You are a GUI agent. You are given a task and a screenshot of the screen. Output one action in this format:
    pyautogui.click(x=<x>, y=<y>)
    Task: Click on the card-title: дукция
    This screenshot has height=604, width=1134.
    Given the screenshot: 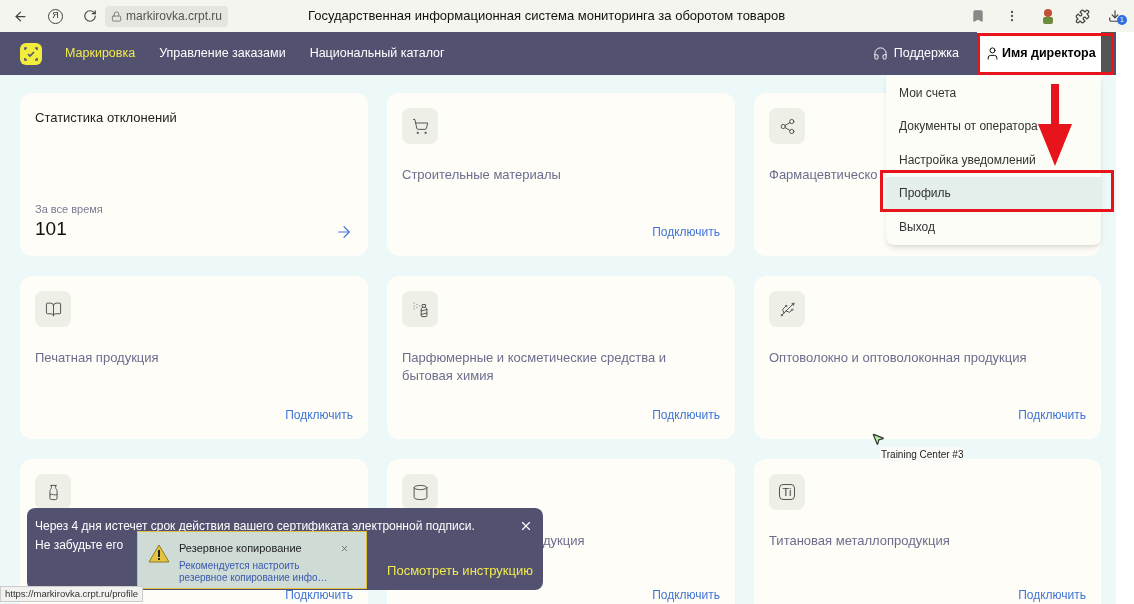 What is the action you would take?
    pyautogui.click(x=564, y=541)
    